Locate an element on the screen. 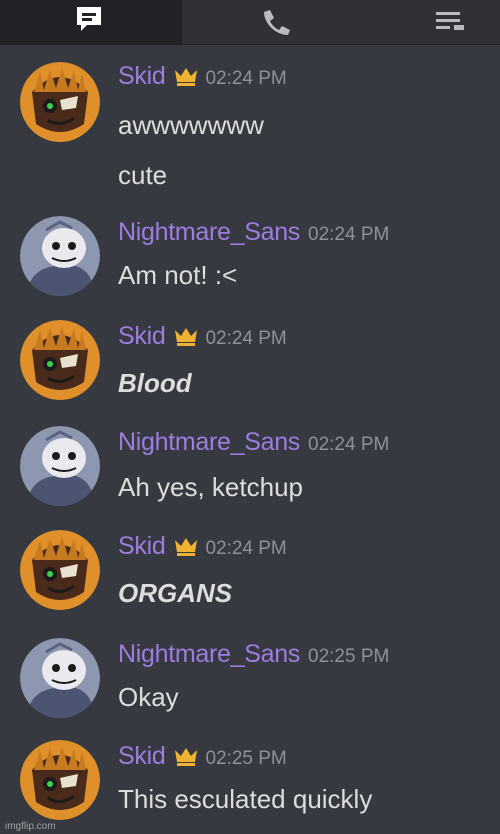 The height and width of the screenshot is (834, 500). tab-member-list is located at coordinates (450, 22).